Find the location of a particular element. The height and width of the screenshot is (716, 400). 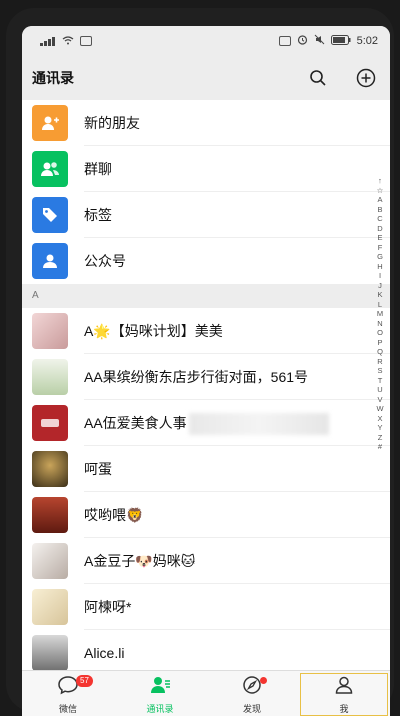

index-letter: F is located at coordinates (380, 248).